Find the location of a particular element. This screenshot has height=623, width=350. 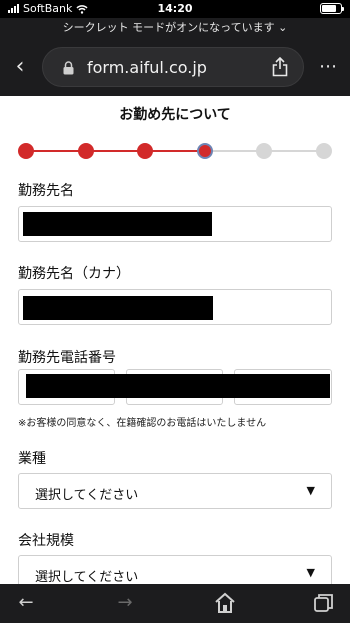

lock-icon is located at coordinates (68, 68).